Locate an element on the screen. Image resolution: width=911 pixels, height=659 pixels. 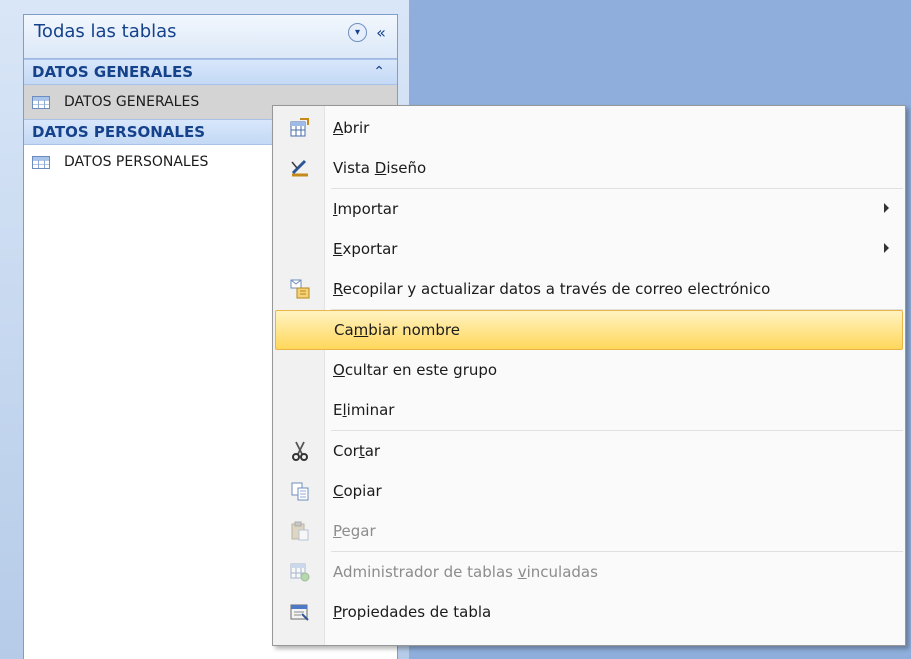
menu-item-label: Exportar is located at coordinates (365, 249).